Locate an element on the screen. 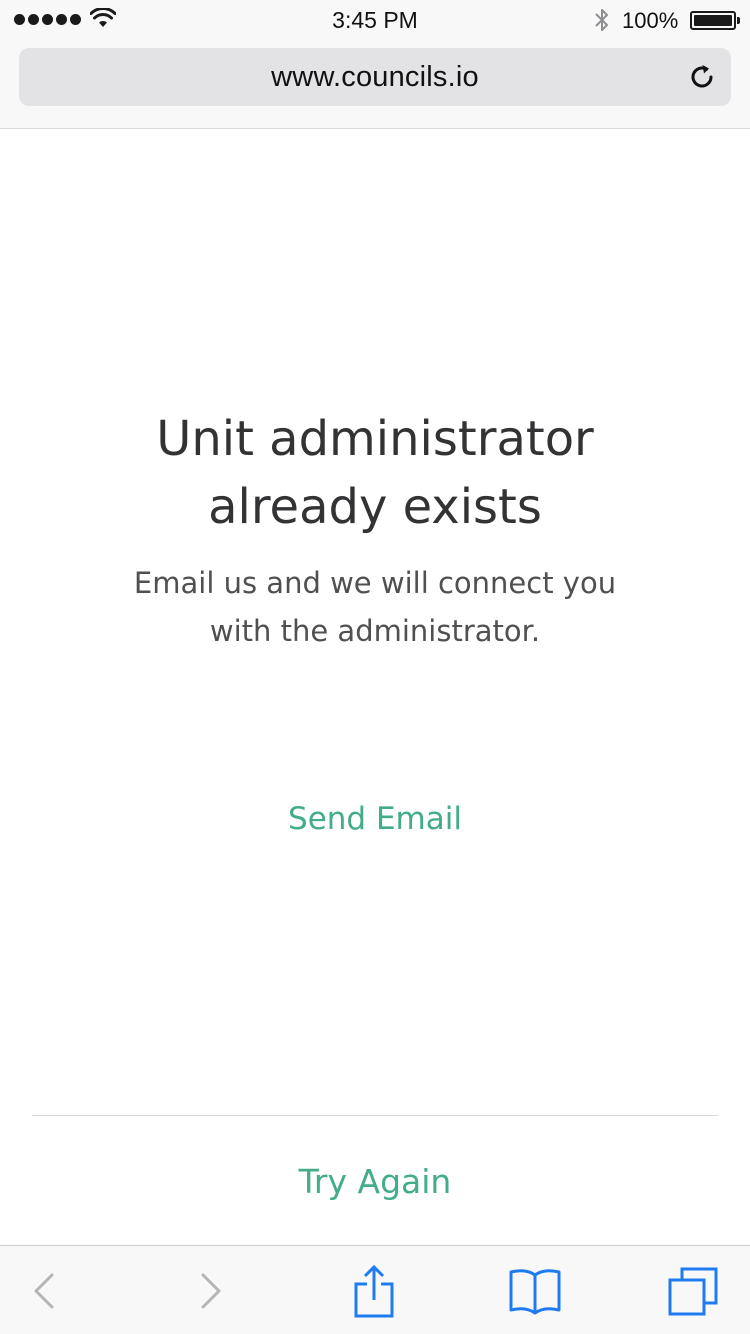 Image resolution: width=750 pixels, height=1334 pixels. bookmarks-icon is located at coordinates (535, 1291).